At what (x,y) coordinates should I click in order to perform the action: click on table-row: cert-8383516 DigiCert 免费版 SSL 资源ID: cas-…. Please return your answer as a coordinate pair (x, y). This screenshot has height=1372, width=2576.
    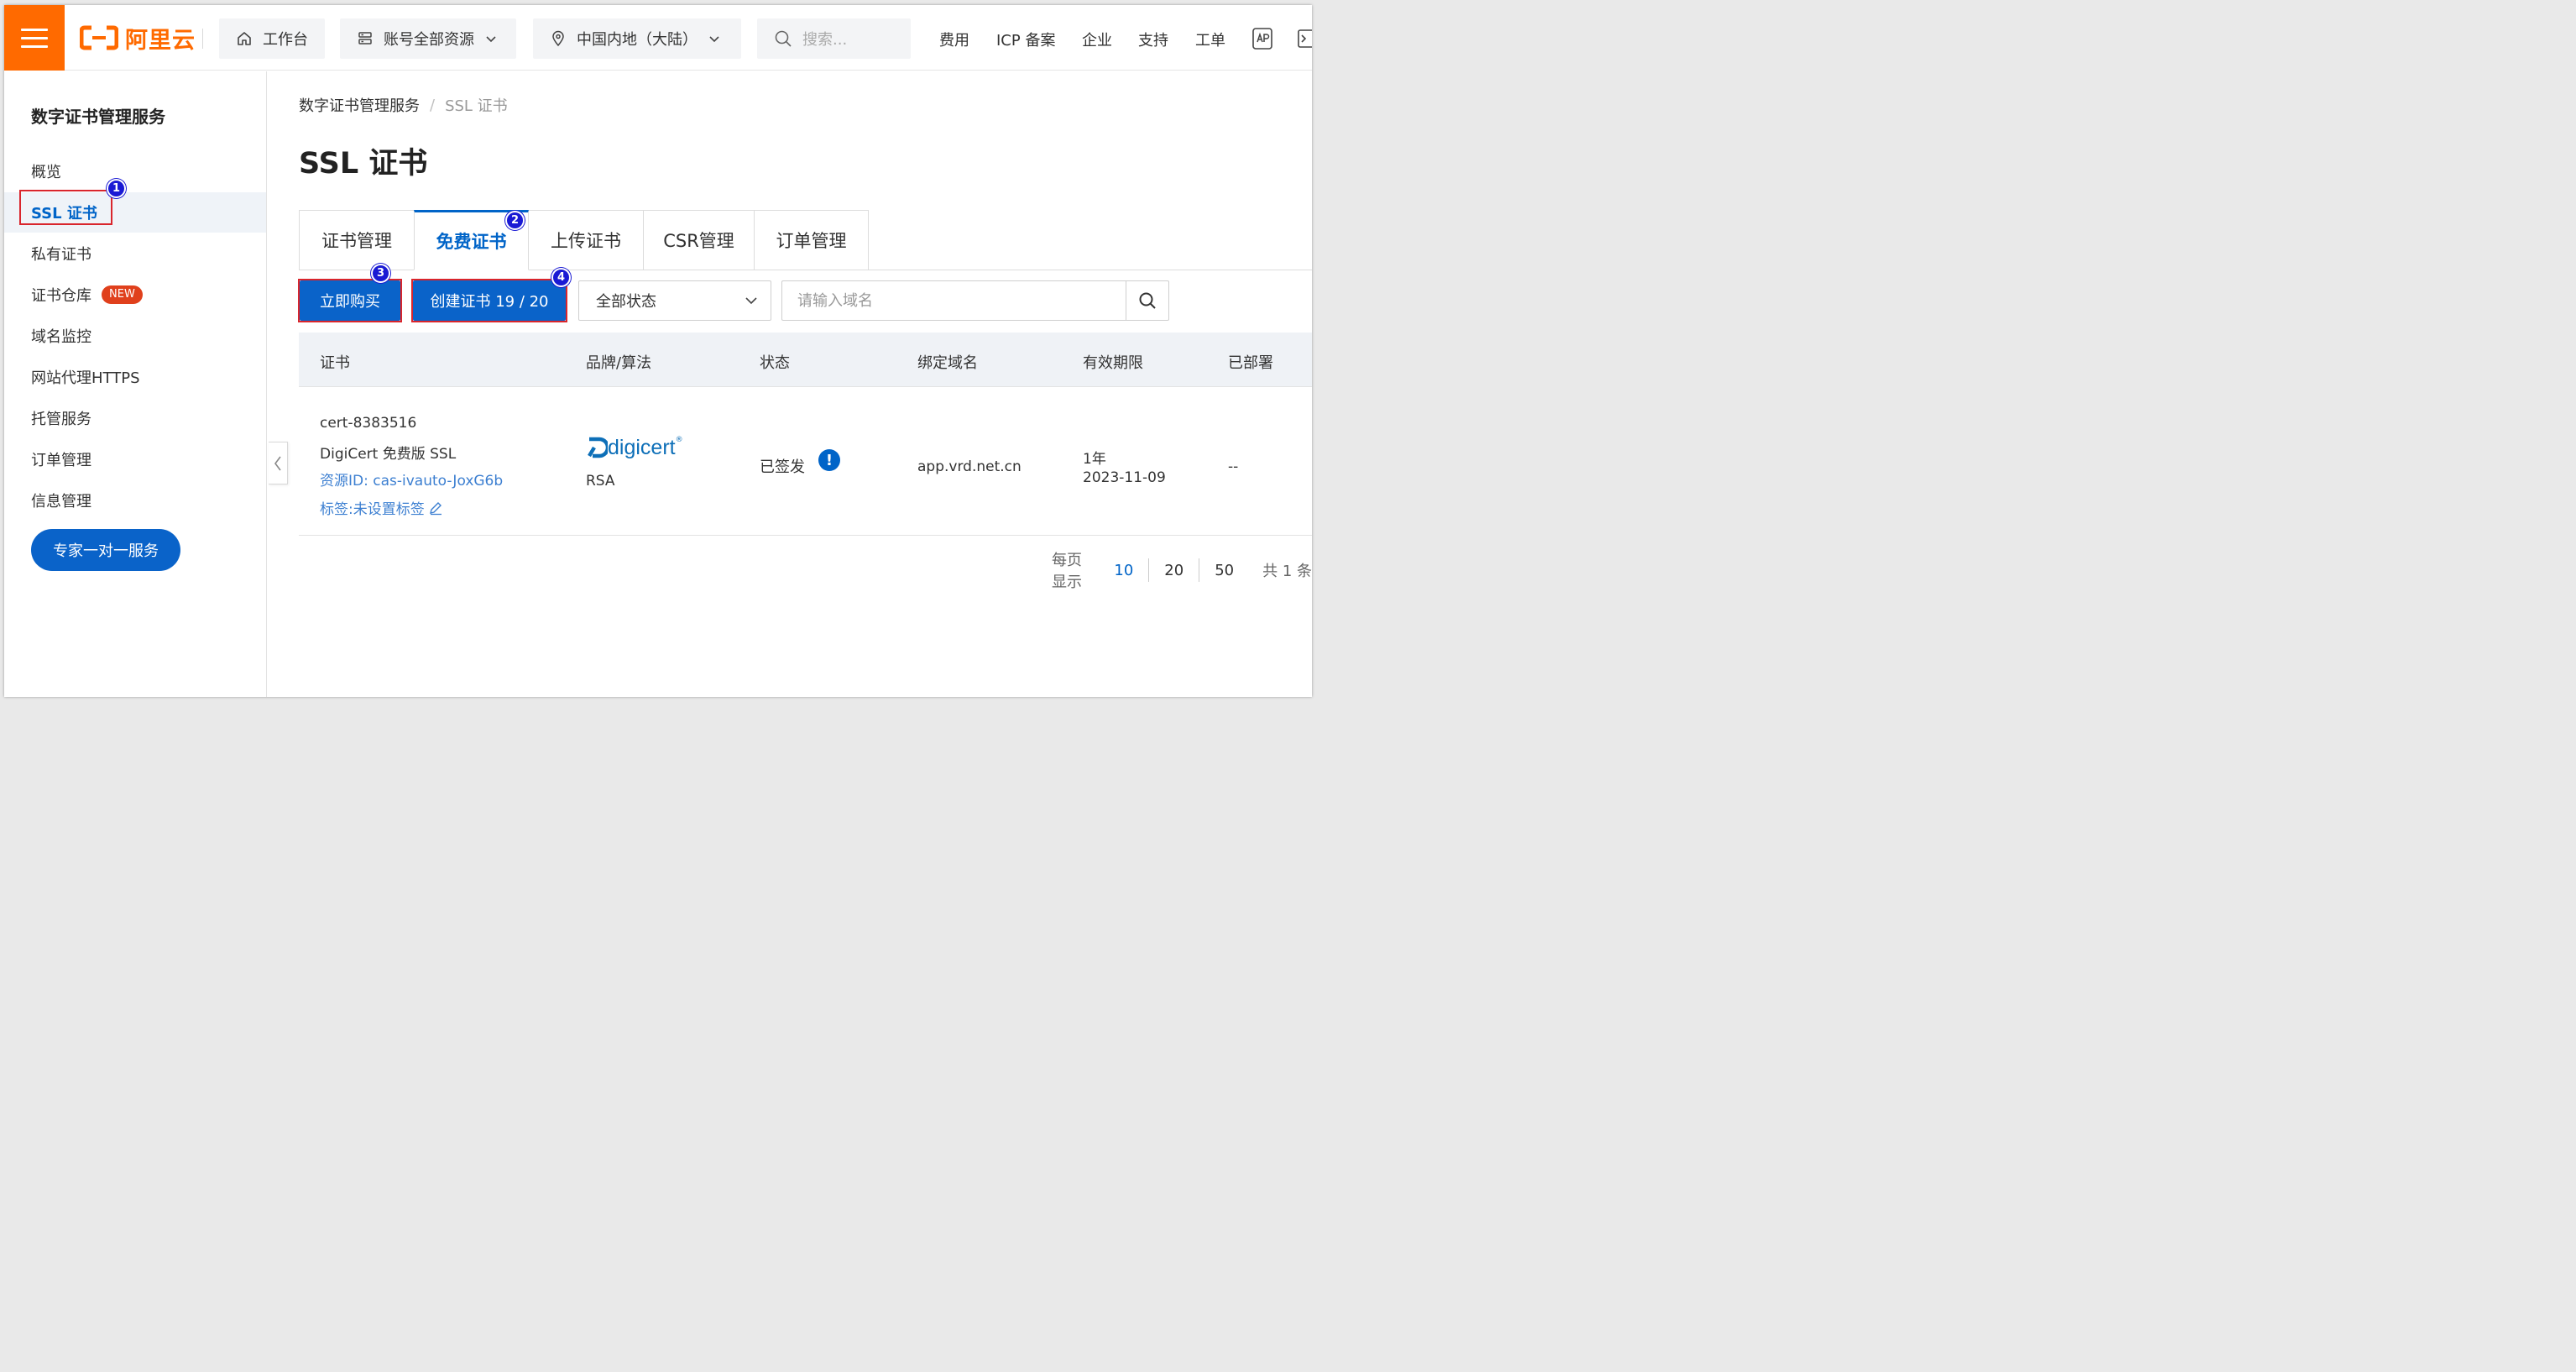
    Looking at the image, I should click on (805, 461).